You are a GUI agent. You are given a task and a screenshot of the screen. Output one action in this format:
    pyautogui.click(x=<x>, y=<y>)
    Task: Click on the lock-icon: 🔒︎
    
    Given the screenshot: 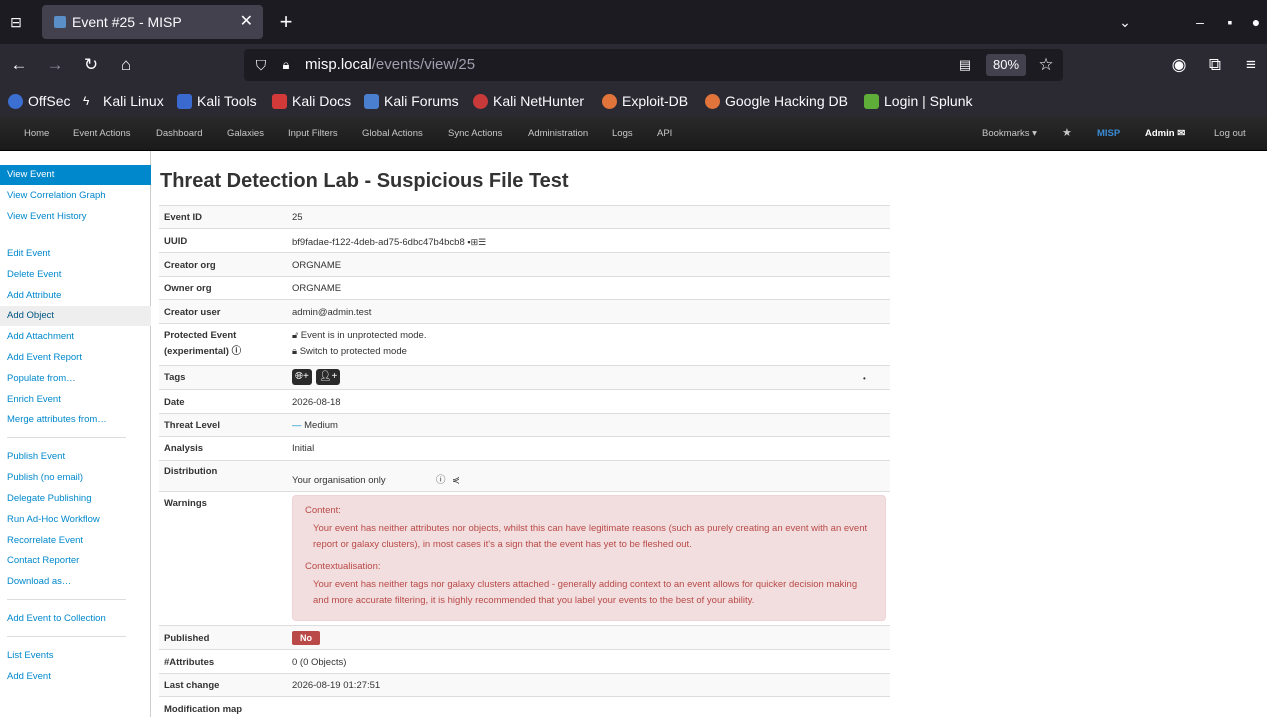 What is the action you would take?
    pyautogui.click(x=286, y=65)
    